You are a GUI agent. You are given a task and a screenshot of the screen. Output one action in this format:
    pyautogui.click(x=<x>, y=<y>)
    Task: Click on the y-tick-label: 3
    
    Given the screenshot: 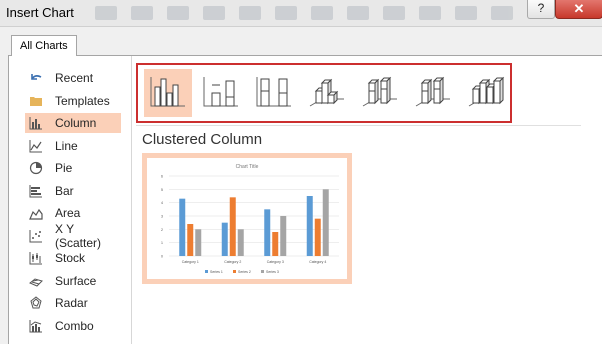 What is the action you would take?
    pyautogui.click(x=162, y=217)
    